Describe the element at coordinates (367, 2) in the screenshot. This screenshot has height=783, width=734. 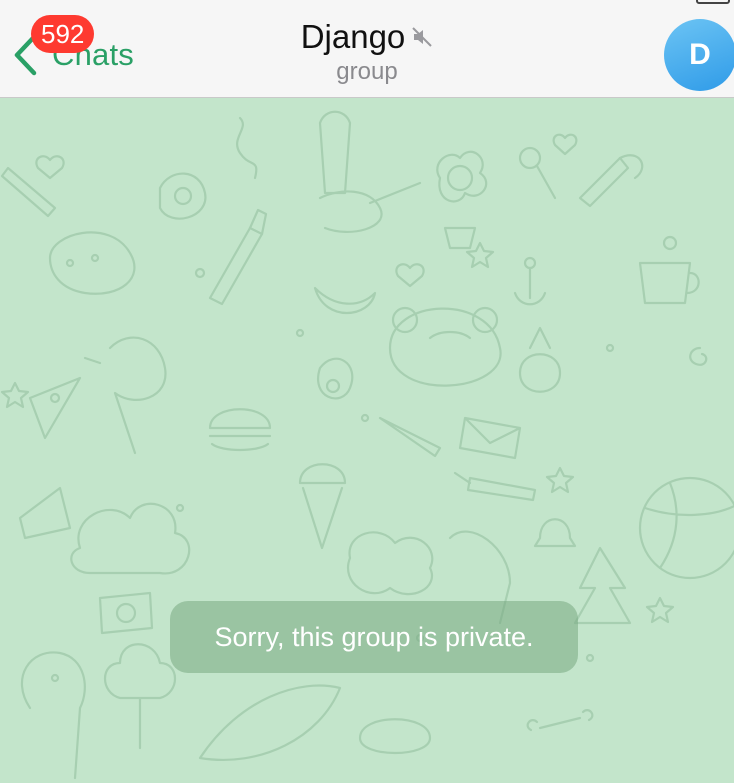
I see `status-bar` at that location.